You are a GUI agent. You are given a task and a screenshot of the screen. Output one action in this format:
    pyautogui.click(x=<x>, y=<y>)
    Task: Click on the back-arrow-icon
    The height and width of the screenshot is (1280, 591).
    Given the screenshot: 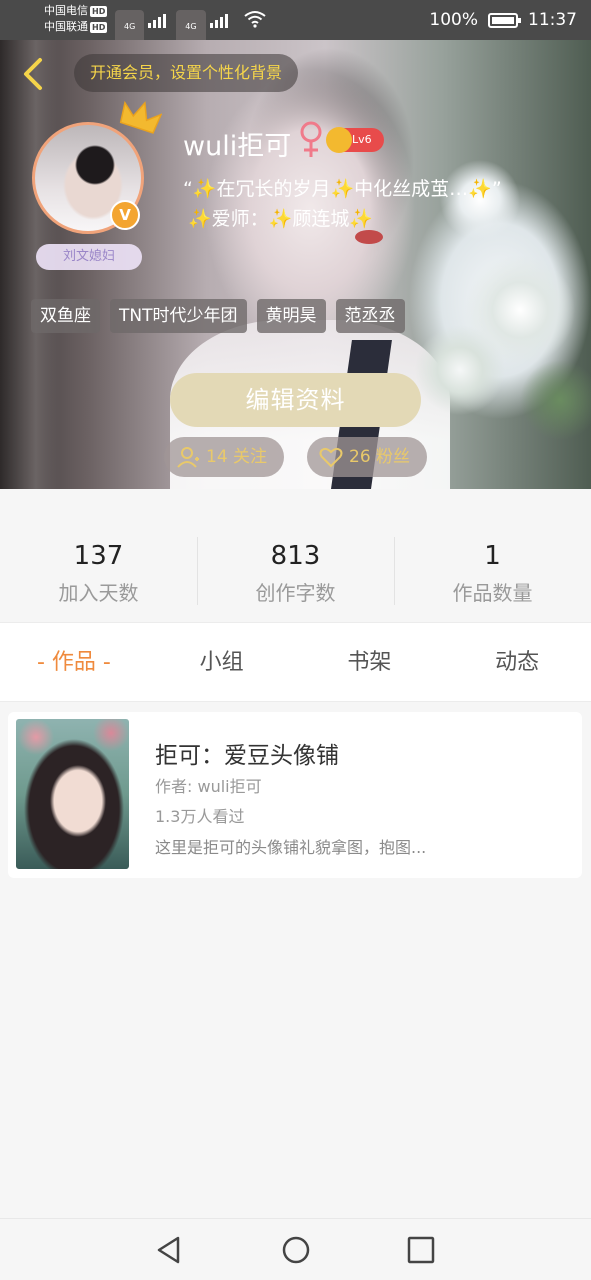 What is the action you would take?
    pyautogui.click(x=33, y=74)
    